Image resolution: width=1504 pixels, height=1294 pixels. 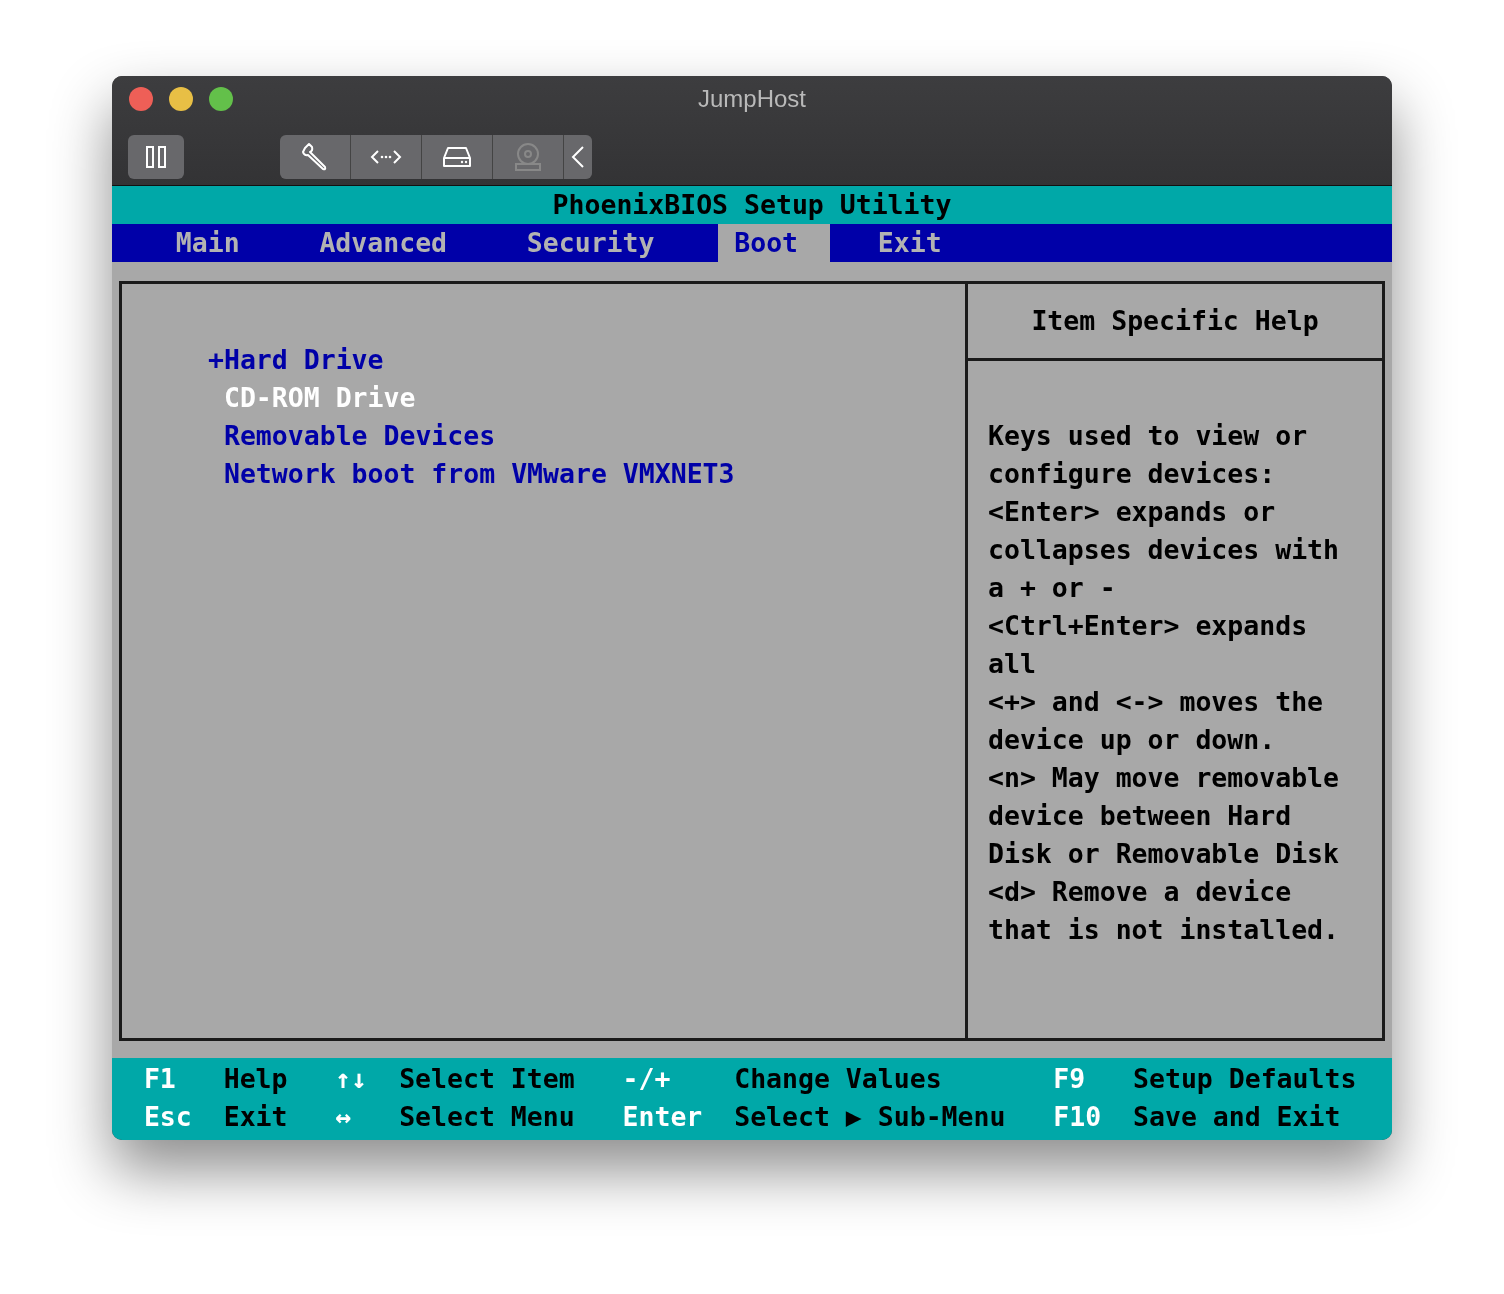 I want to click on key-action: Help, so click(x=256, y=1079).